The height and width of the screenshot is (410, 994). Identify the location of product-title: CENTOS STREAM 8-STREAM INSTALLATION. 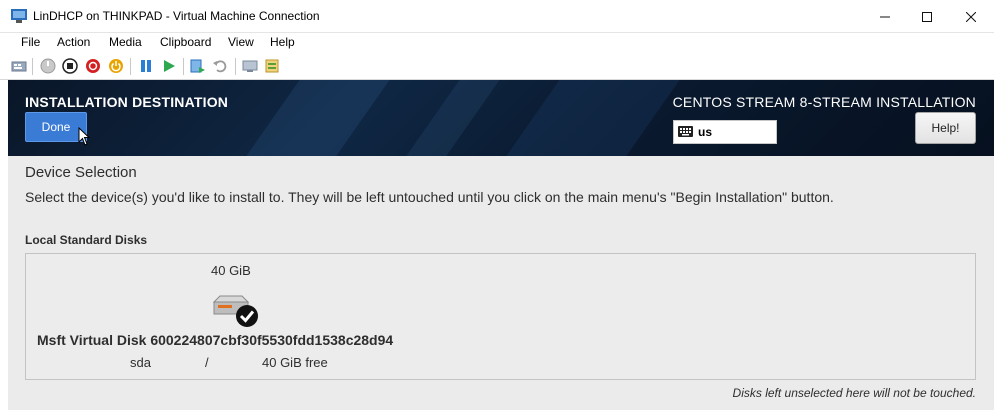
(824, 102).